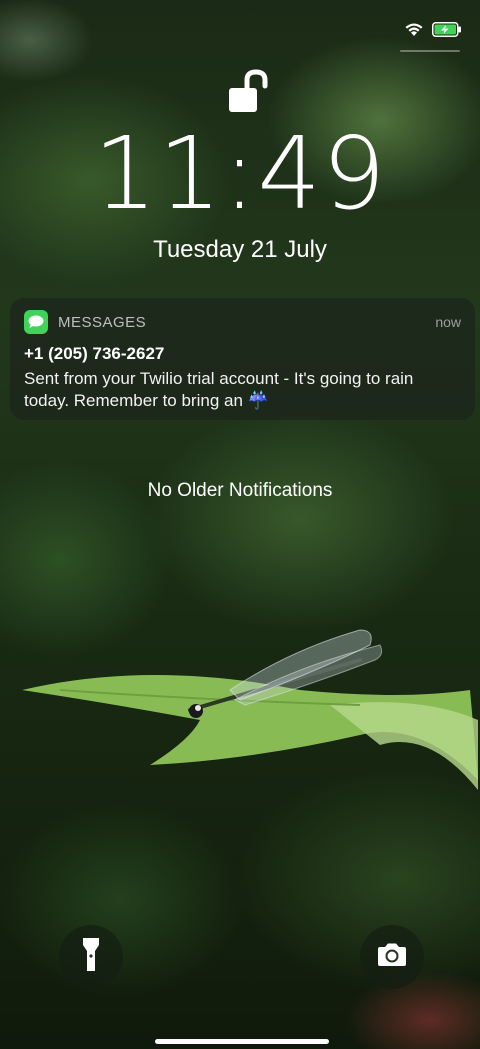  Describe the element at coordinates (94, 353) in the screenshot. I see `notification-sender: +1 (205) 736-2627` at that location.